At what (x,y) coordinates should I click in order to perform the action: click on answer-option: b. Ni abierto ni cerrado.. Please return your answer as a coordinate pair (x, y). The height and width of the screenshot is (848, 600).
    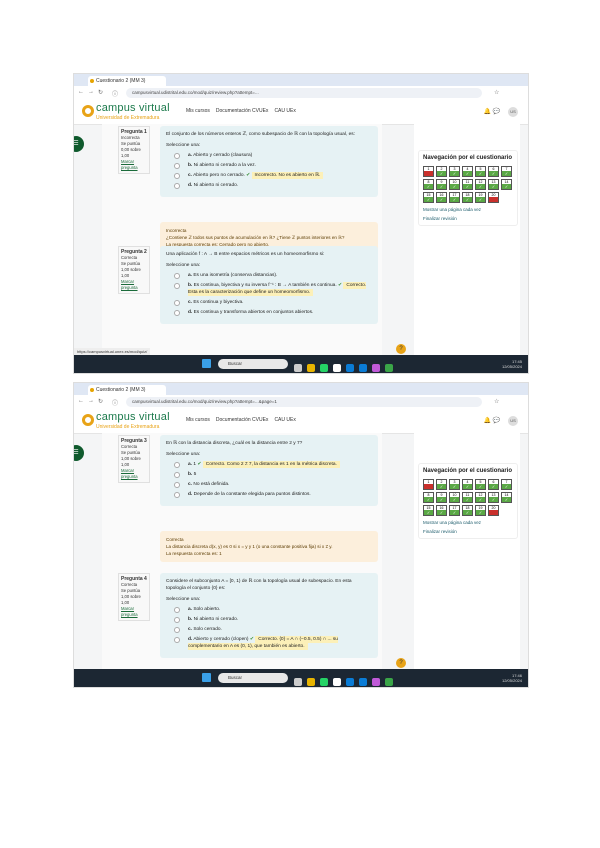
    Looking at the image, I should click on (273, 619).